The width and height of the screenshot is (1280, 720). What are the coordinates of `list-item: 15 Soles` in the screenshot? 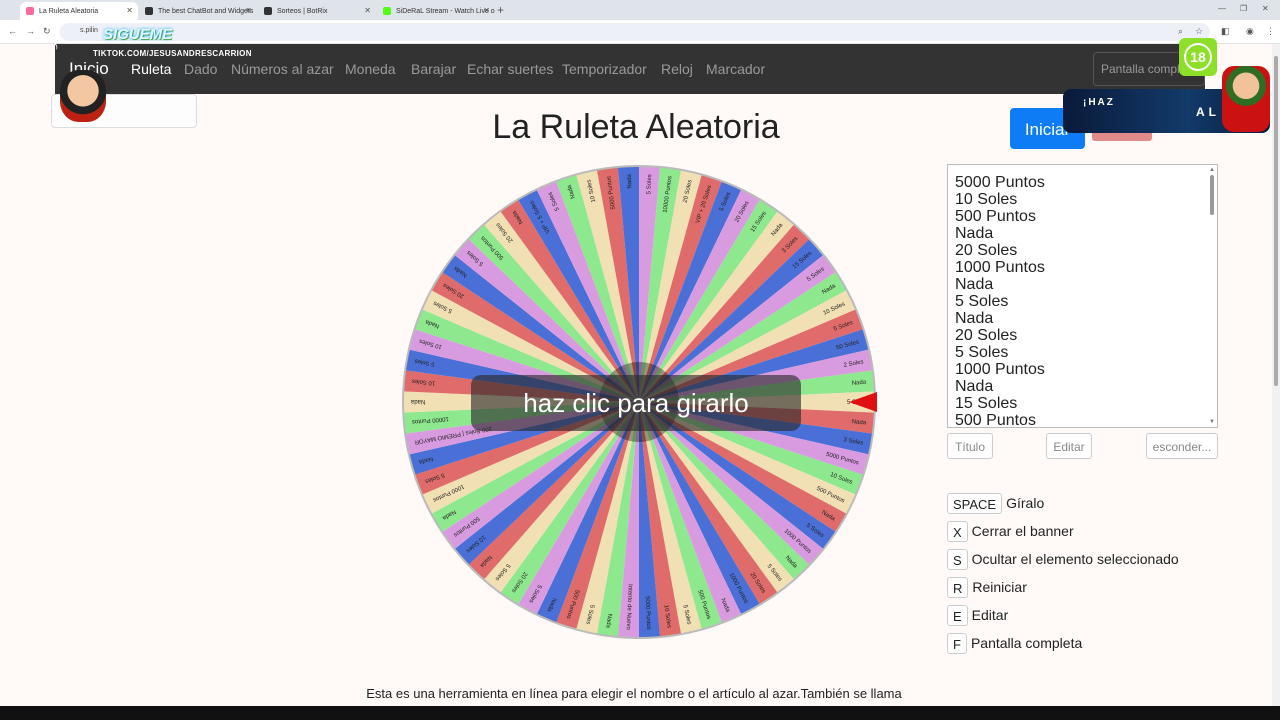 It's located at (986, 403).